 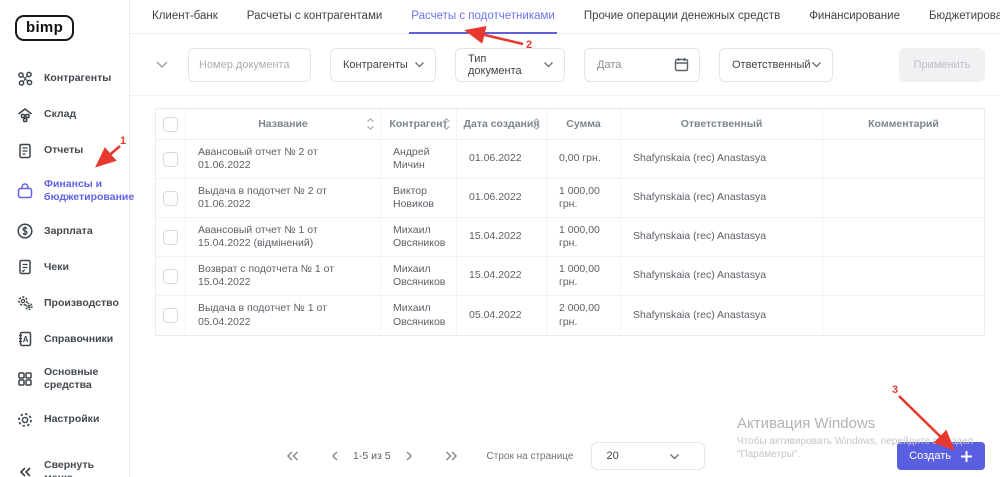 What do you see at coordinates (69, 467) in the screenshot?
I see `sidebar-collapse-label: Свернуть меню` at bounding box center [69, 467].